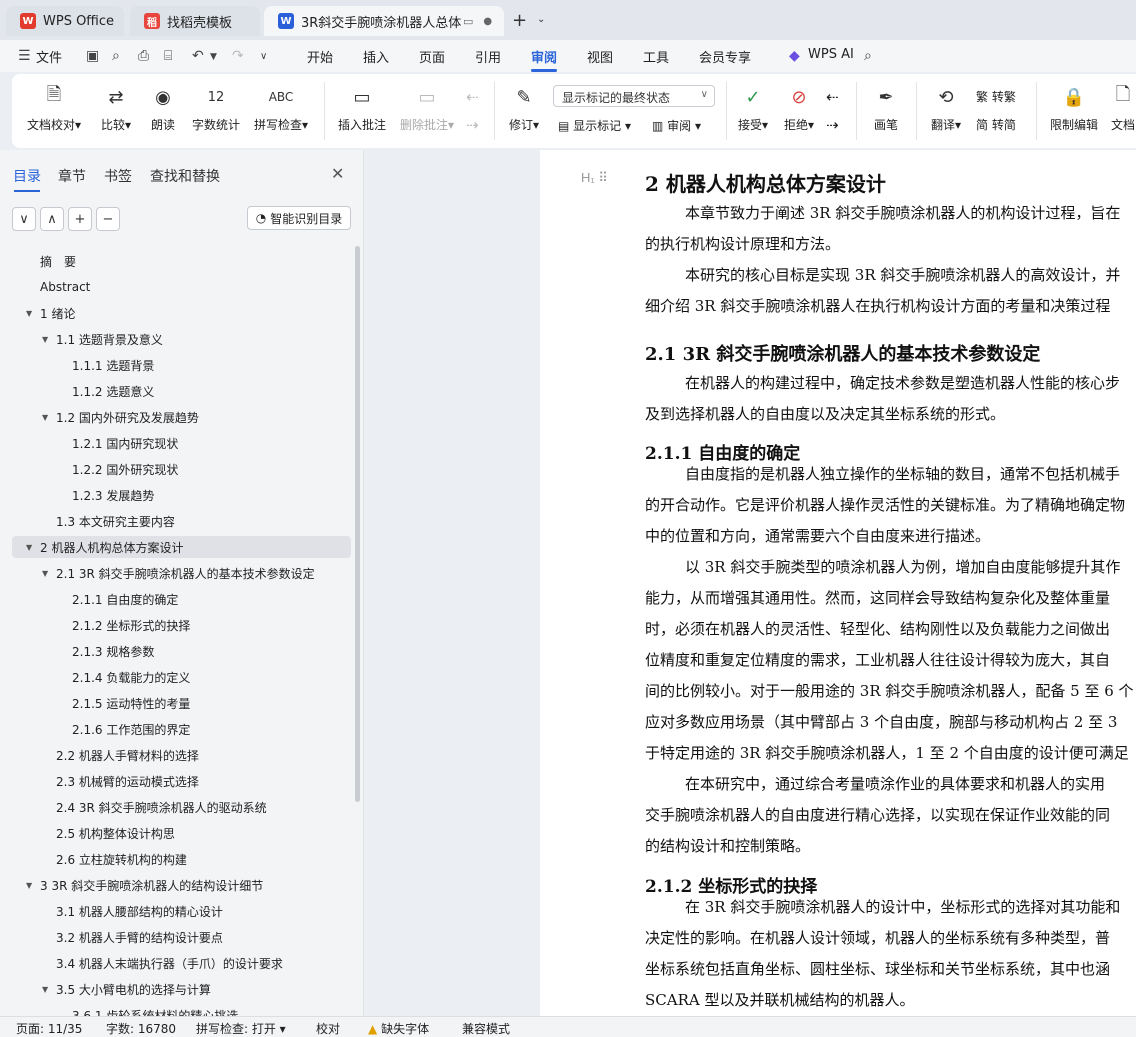 The image size is (1136, 1037). Describe the element at coordinates (181, 547) in the screenshot. I see `toc-item: ▼ 2 机器人机构总体方案设计` at that location.